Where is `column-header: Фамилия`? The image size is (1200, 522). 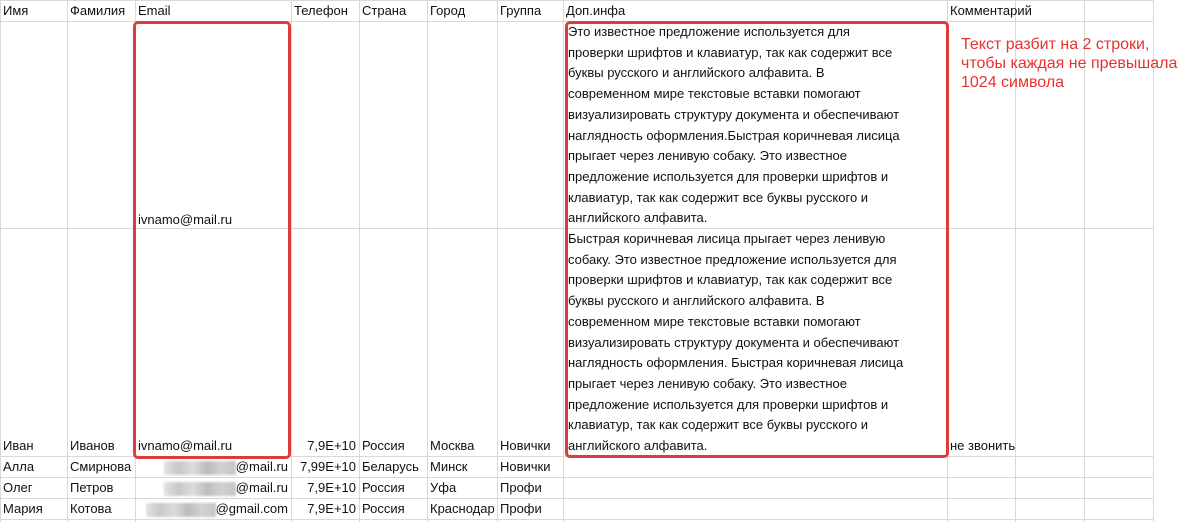 column-header: Фамилия is located at coordinates (101, 11).